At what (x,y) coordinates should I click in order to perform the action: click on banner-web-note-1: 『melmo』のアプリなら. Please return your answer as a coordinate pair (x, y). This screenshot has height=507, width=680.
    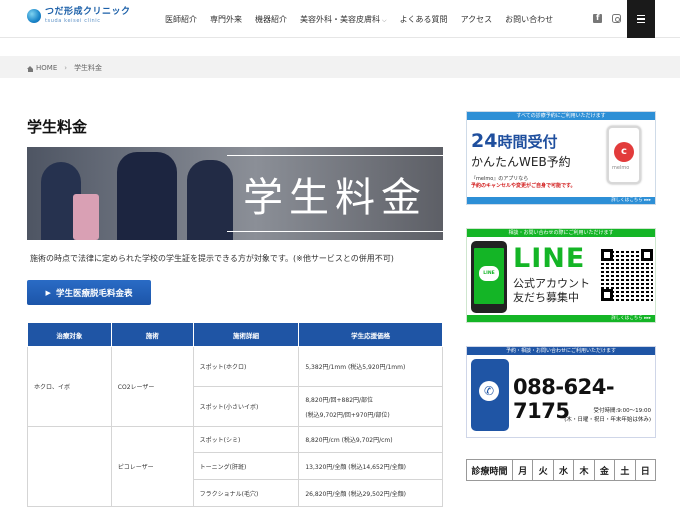
    Looking at the image, I should click on (500, 179).